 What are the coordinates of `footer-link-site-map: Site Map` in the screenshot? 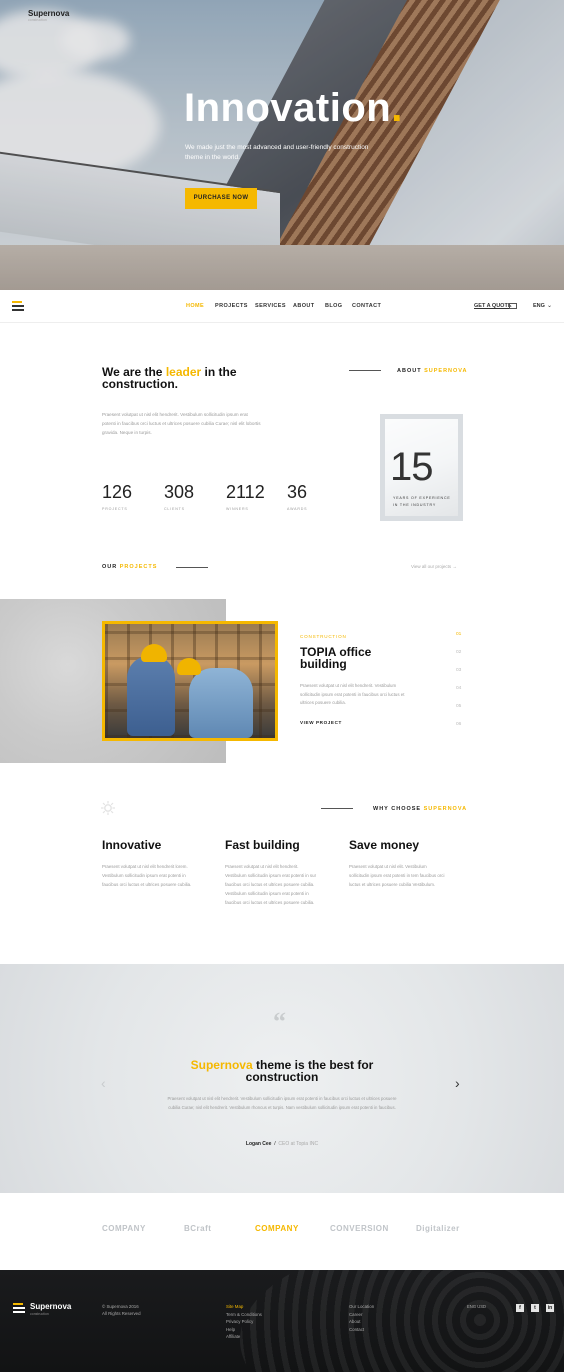 It's located at (244, 1307).